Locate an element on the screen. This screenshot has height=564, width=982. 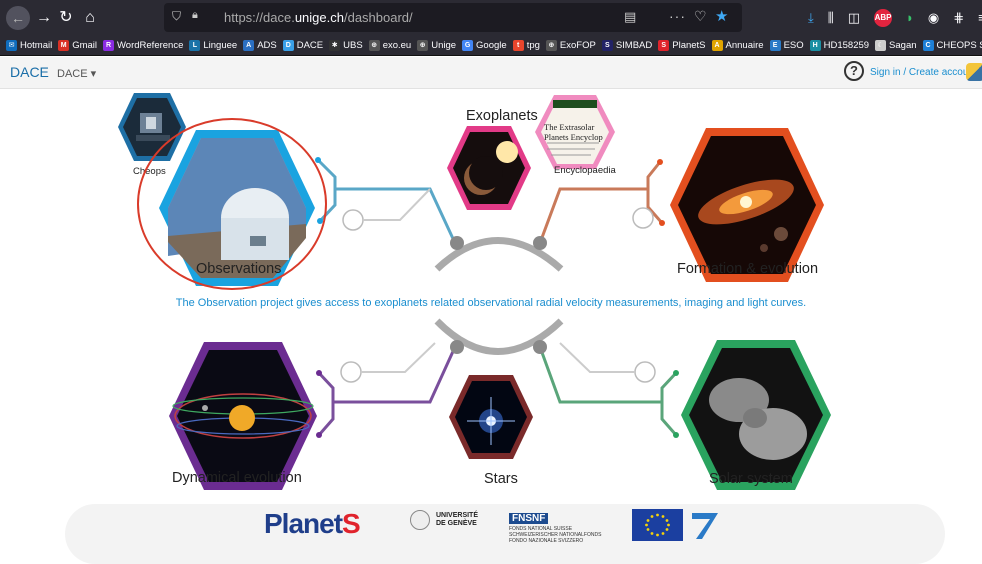
library-icon: ⫼ is located at coordinates (831, 18).